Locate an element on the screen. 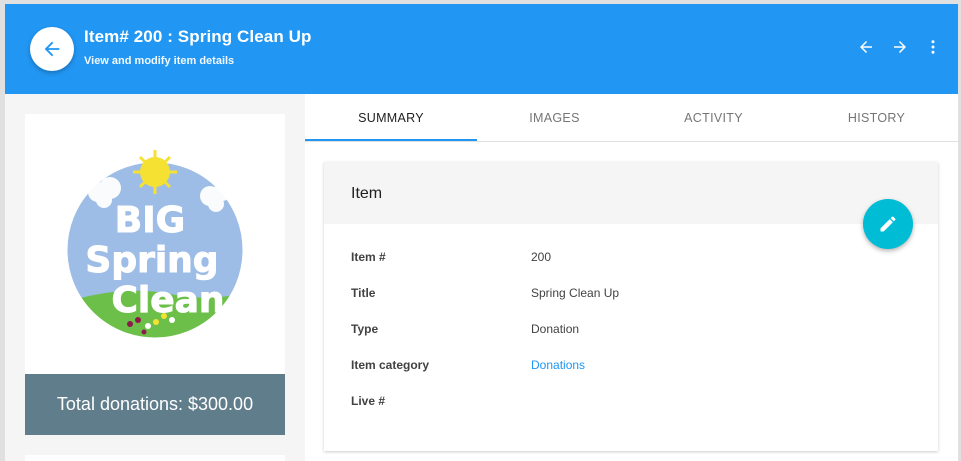  pencil-icon is located at coordinates (888, 224).